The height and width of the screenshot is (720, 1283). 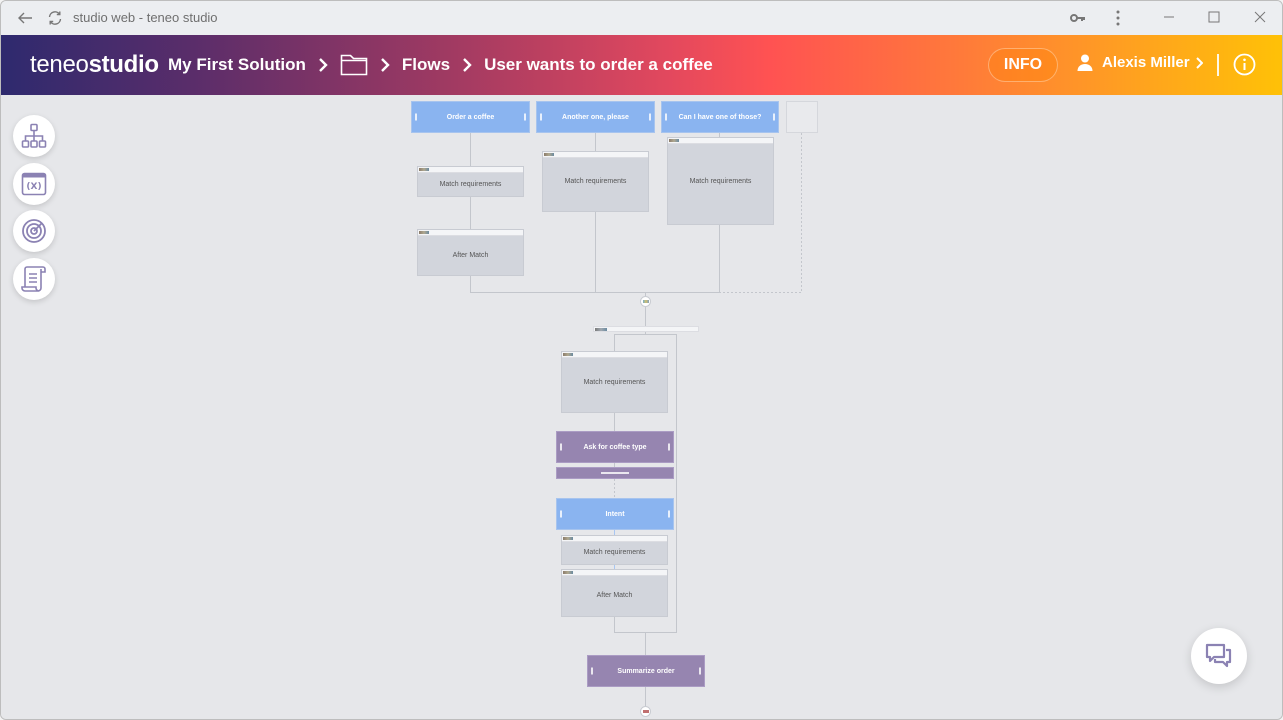 I want to click on chat-button, so click(x=1219, y=656).